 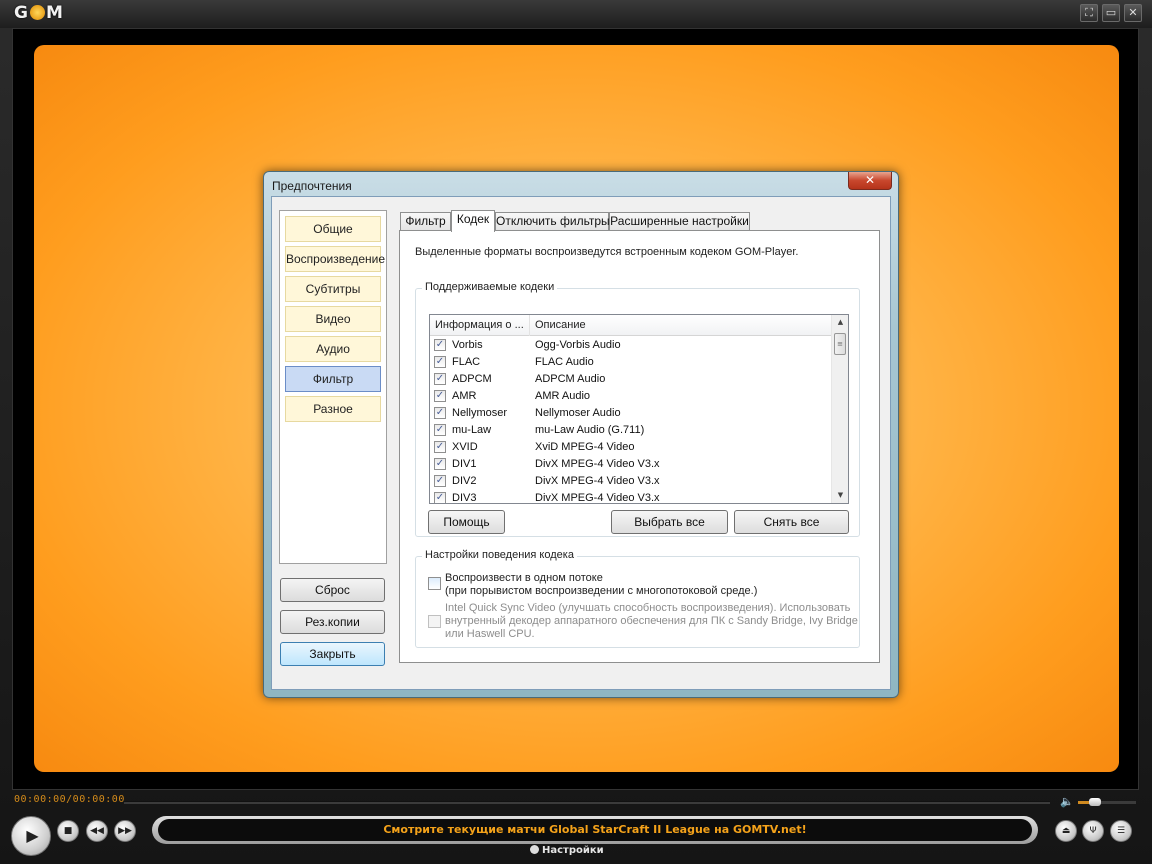 I want to click on stop-button: ■, so click(x=68, y=831).